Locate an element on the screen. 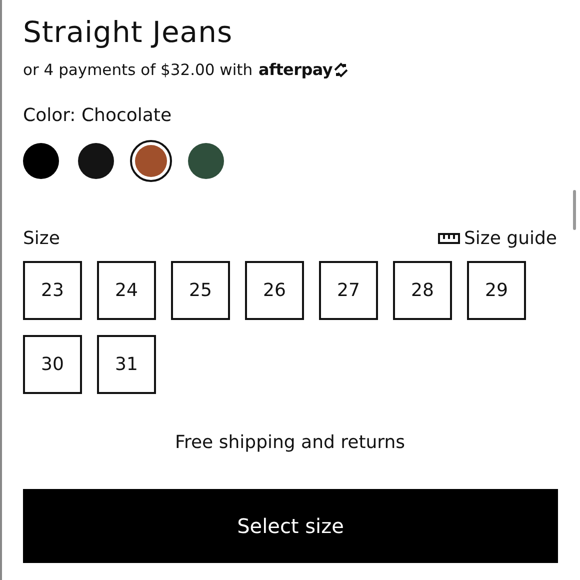 The height and width of the screenshot is (580, 580). size-option: 31 is located at coordinates (126, 364).